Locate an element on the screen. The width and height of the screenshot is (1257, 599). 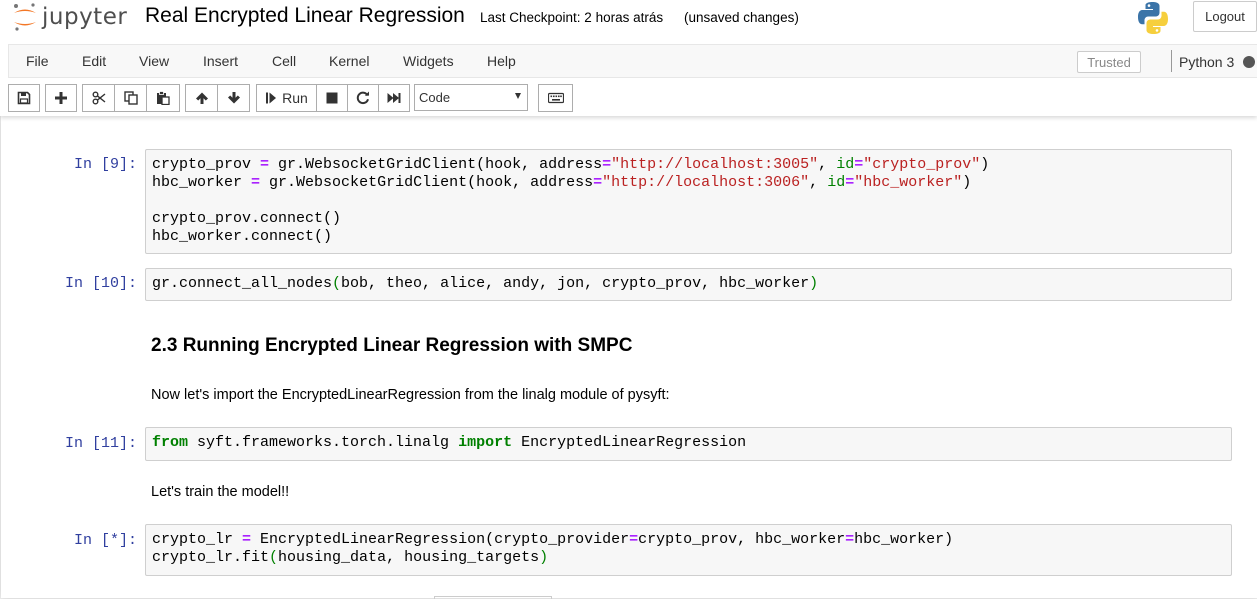
cell-type-value: Code is located at coordinates (435, 97).